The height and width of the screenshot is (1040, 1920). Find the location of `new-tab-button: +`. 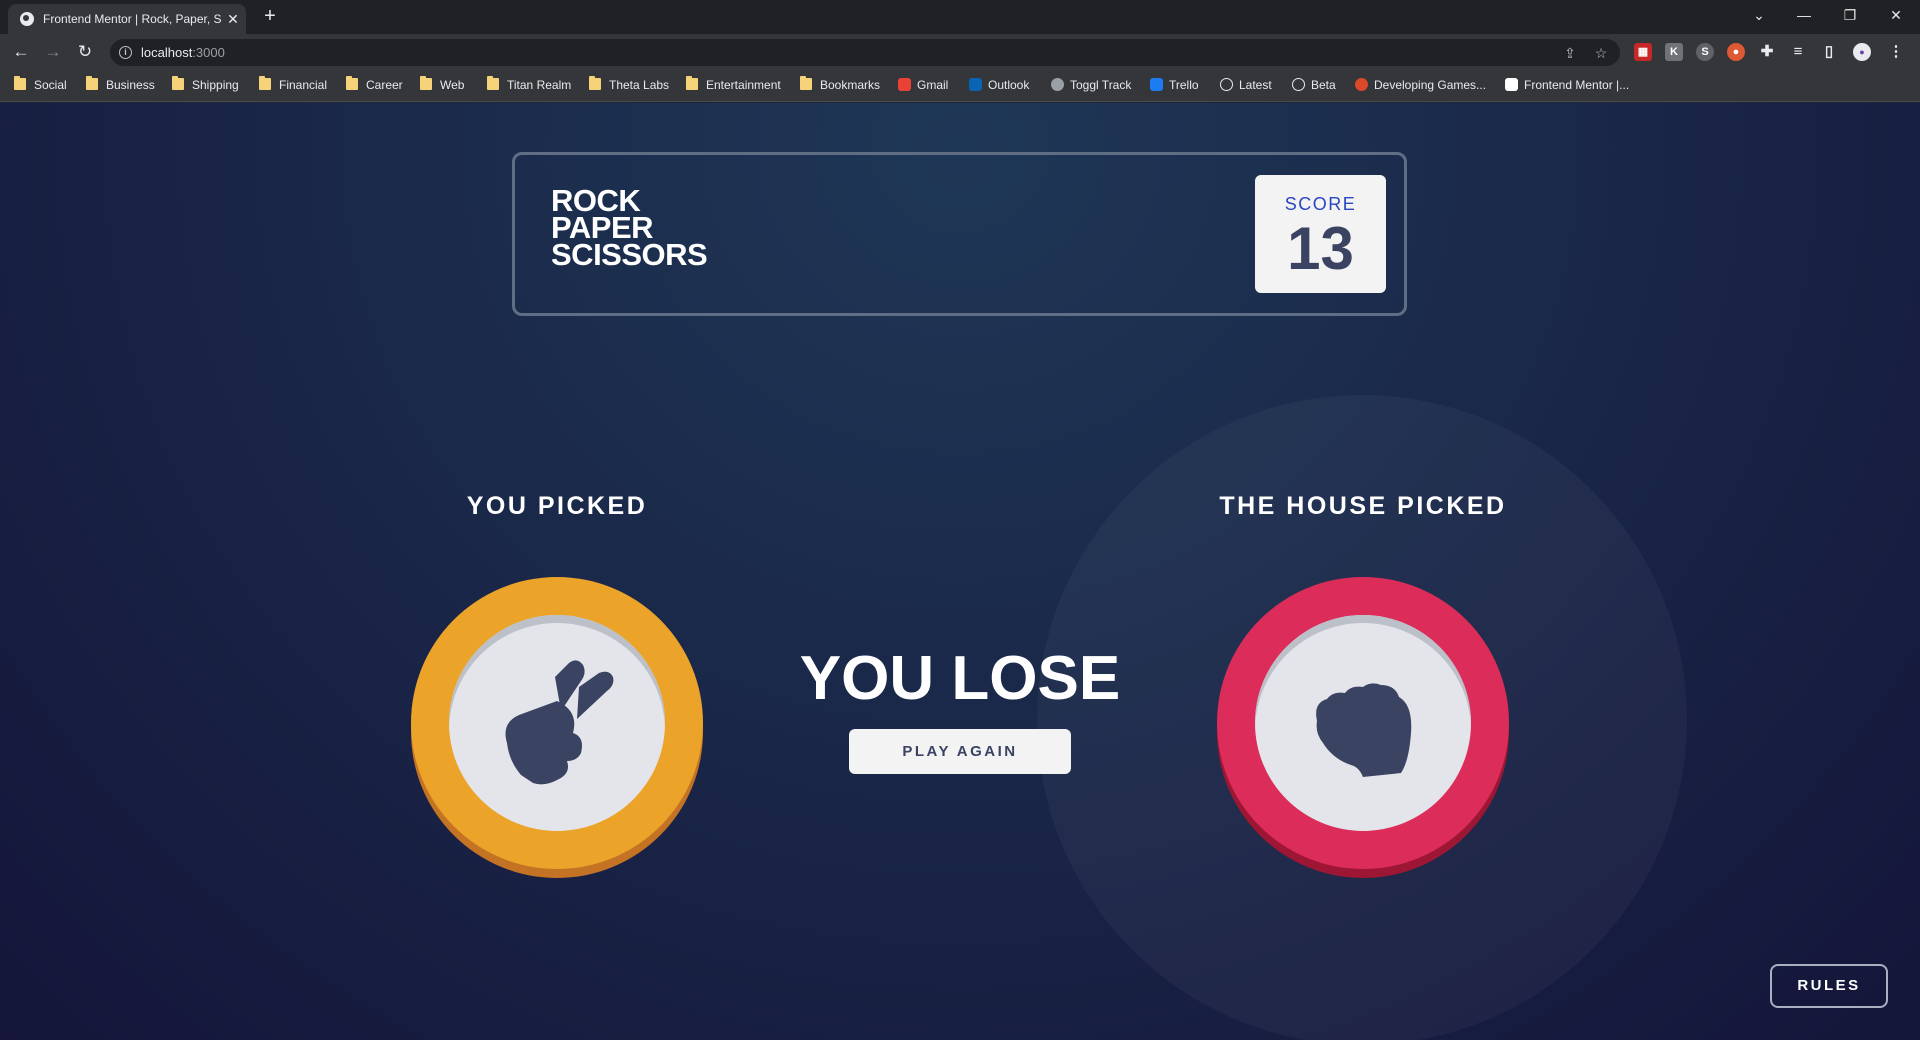

new-tab-button: + is located at coordinates (270, 16).